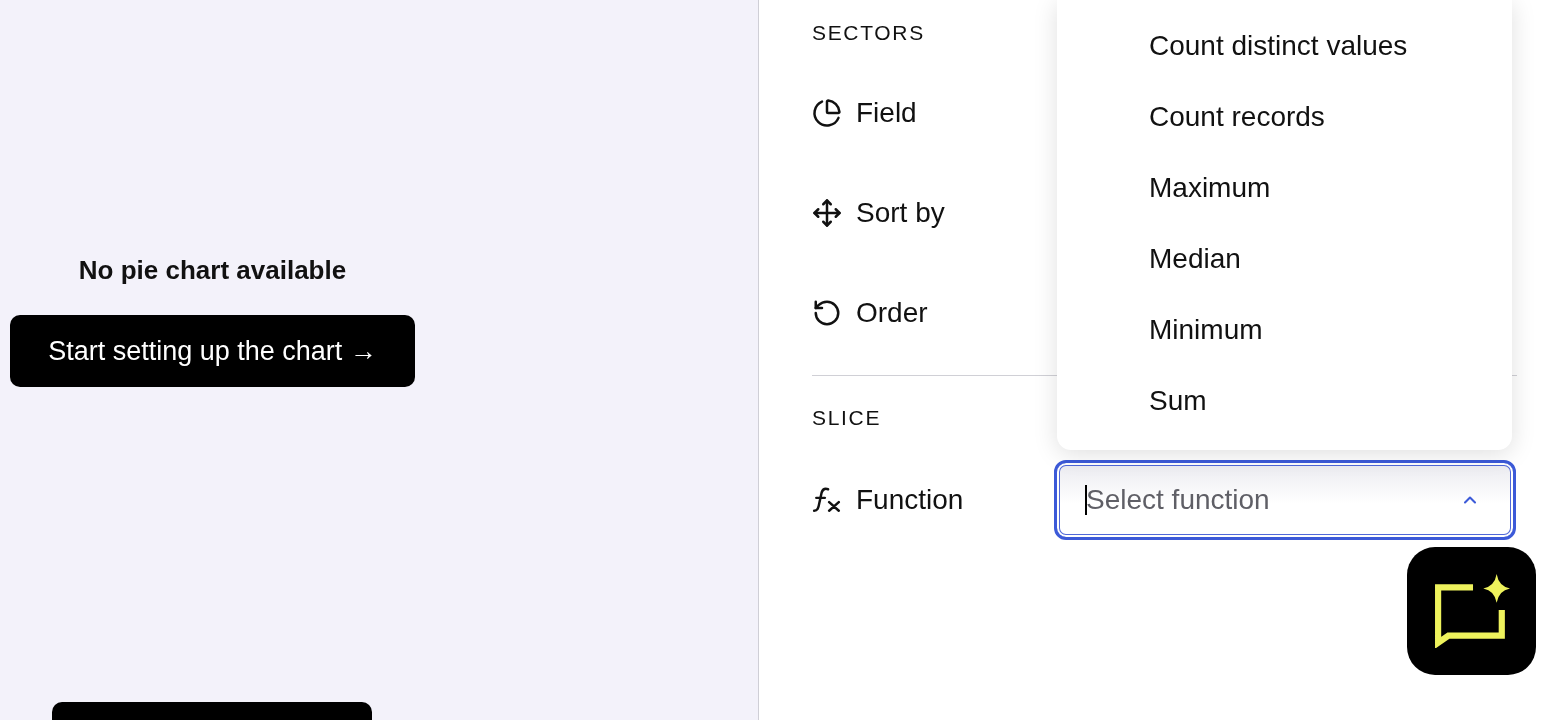 The height and width of the screenshot is (720, 1556). What do you see at coordinates (910, 500) in the screenshot?
I see `setting-label: Function` at bounding box center [910, 500].